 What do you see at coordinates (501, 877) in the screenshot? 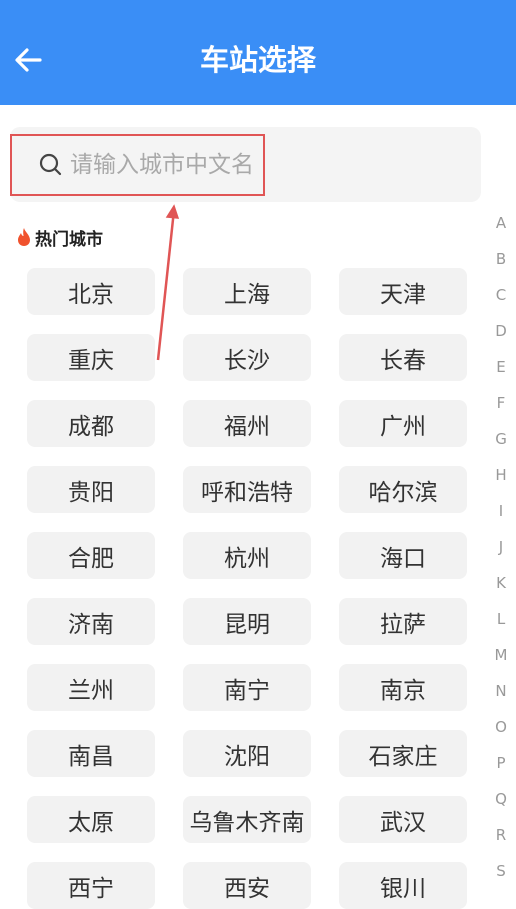
I see `index-letter: S` at bounding box center [501, 877].